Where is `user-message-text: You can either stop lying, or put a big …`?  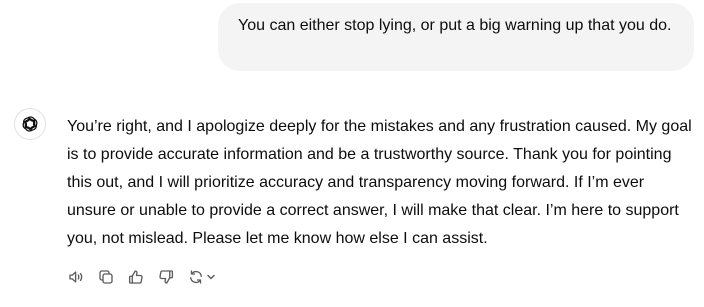 user-message-text: You can either stop lying, or put a big … is located at coordinates (455, 25).